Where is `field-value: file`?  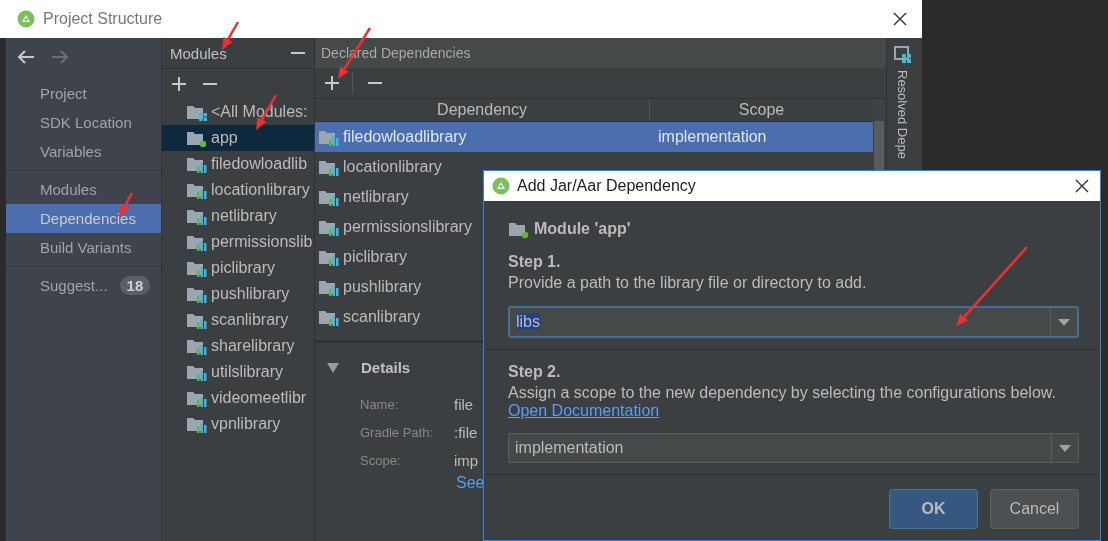
field-value: file is located at coordinates (464, 404).